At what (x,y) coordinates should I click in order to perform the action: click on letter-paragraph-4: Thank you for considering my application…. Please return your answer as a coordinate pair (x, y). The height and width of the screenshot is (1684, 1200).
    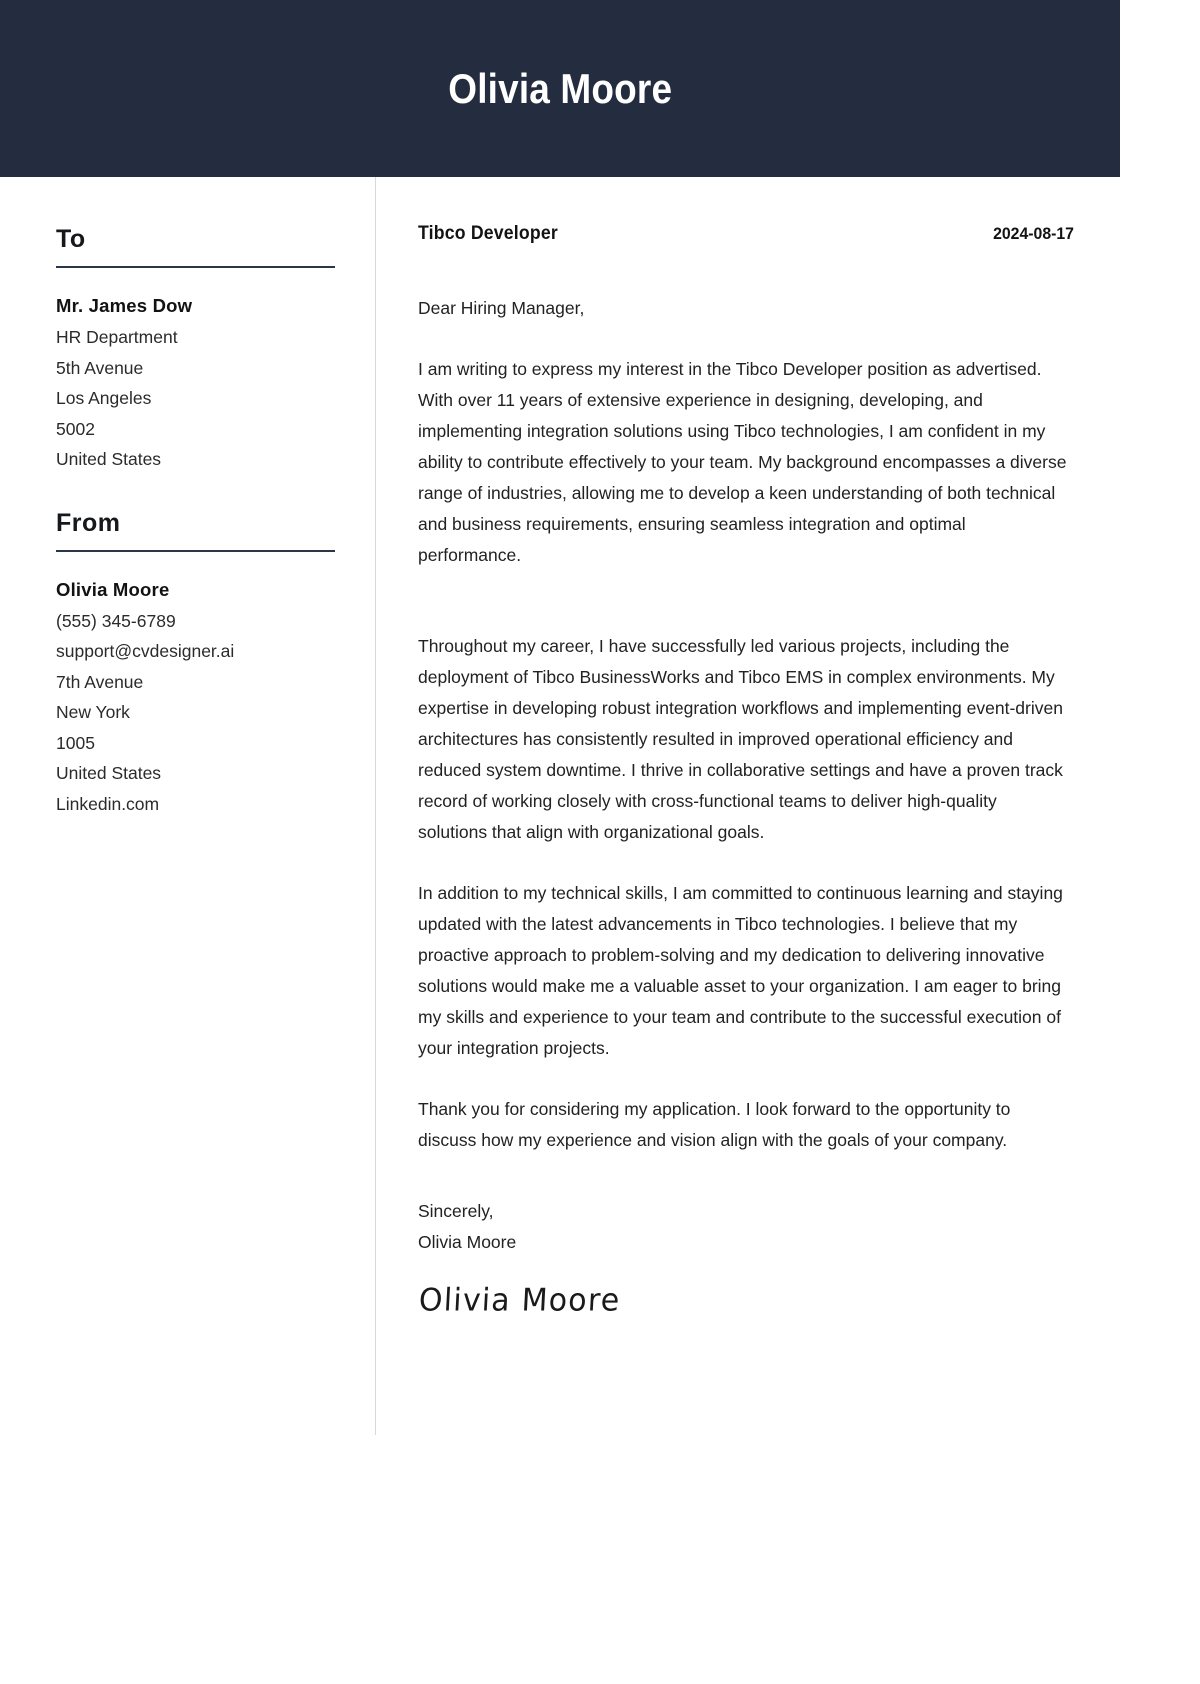
    Looking at the image, I should click on (714, 1124).